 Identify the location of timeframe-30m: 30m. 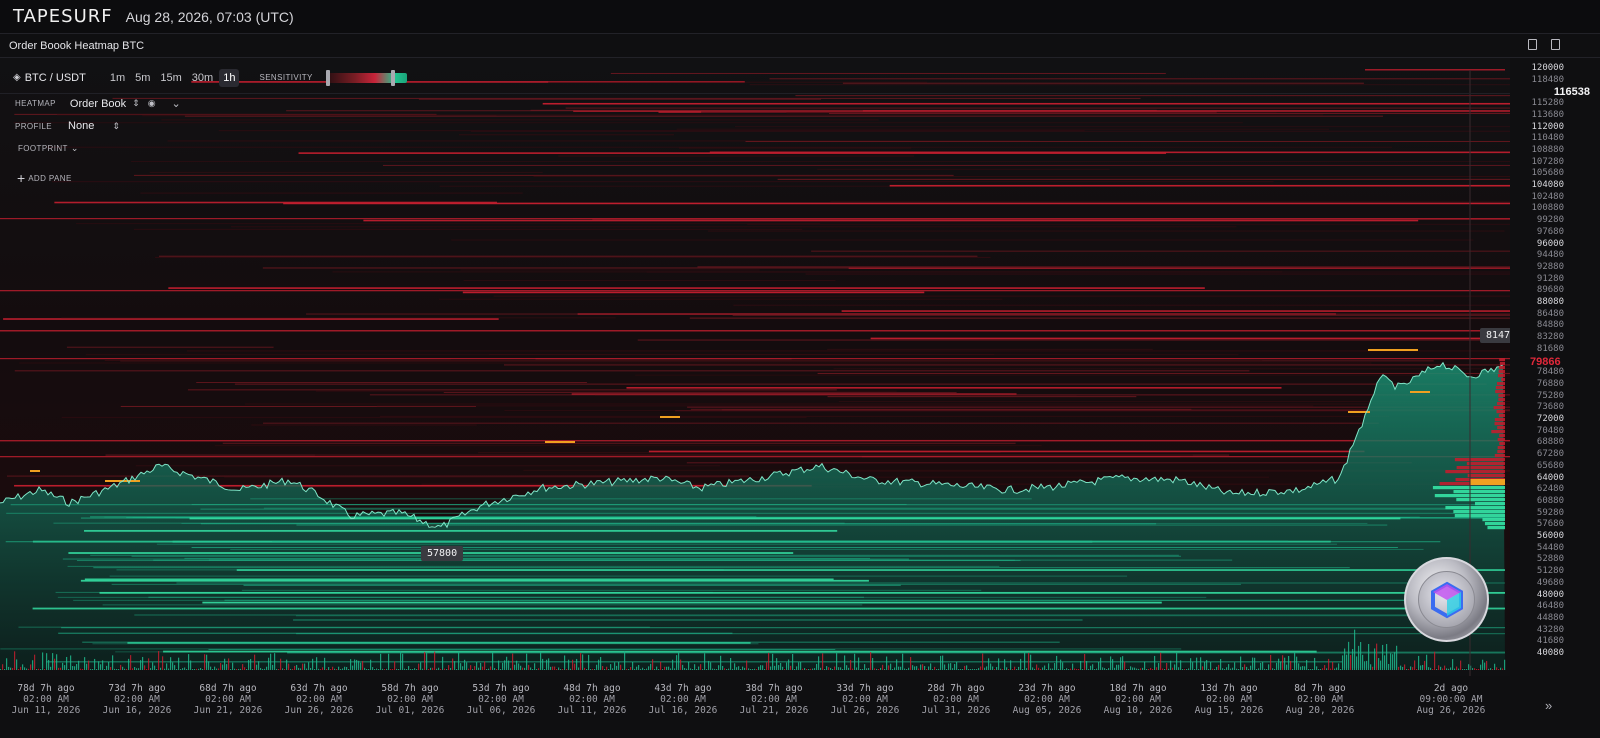
(202, 78).